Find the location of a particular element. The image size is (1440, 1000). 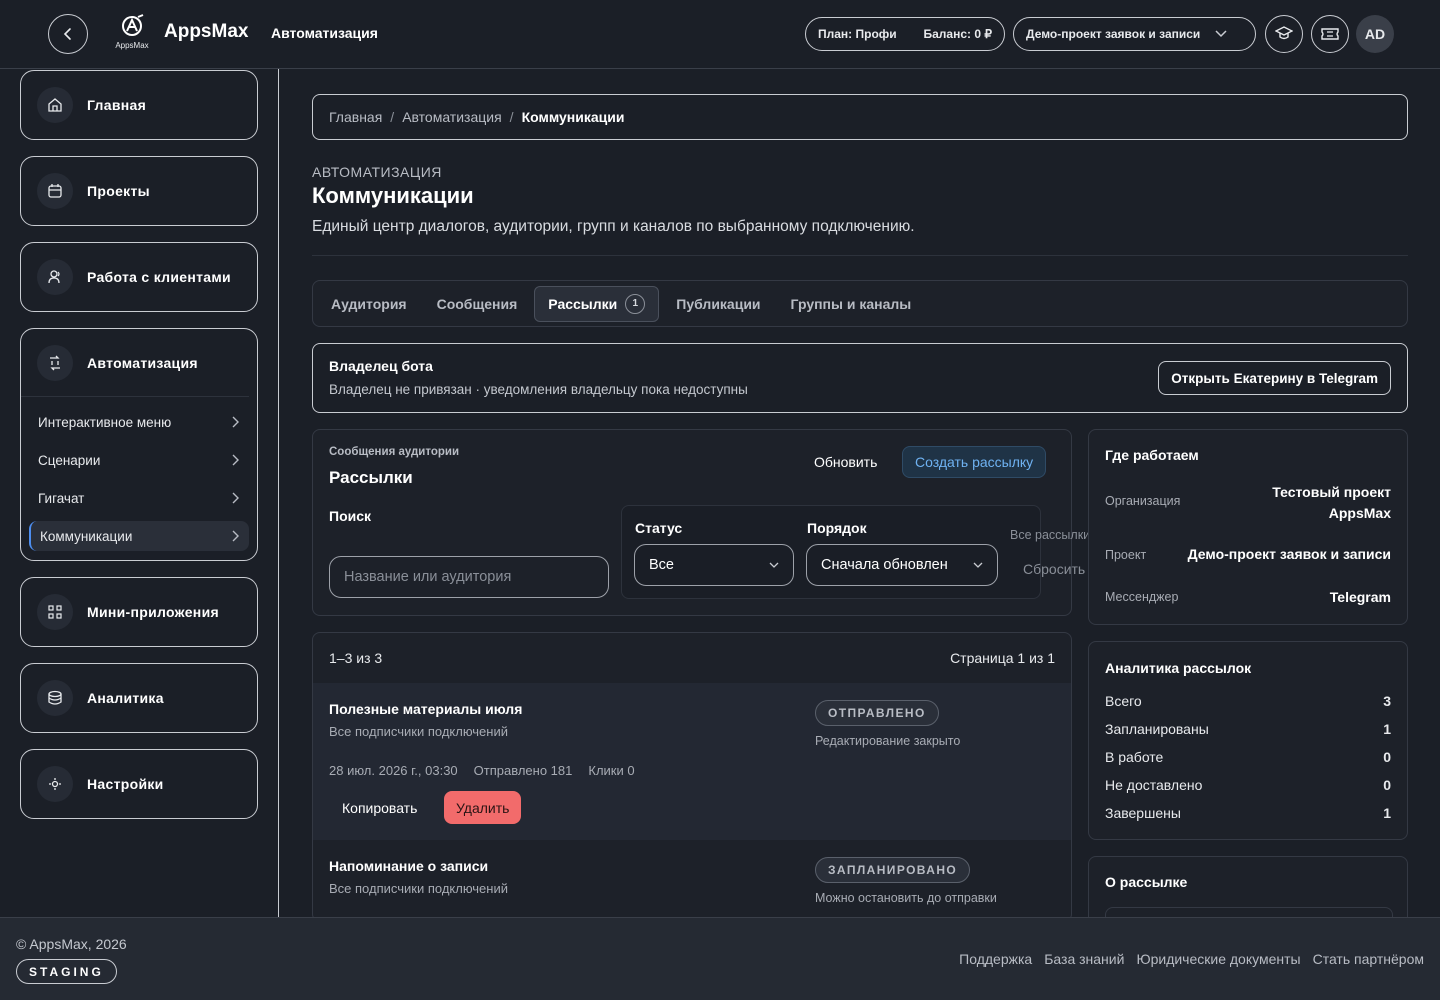

reset-button: Сбросить is located at coordinates (1054, 569).